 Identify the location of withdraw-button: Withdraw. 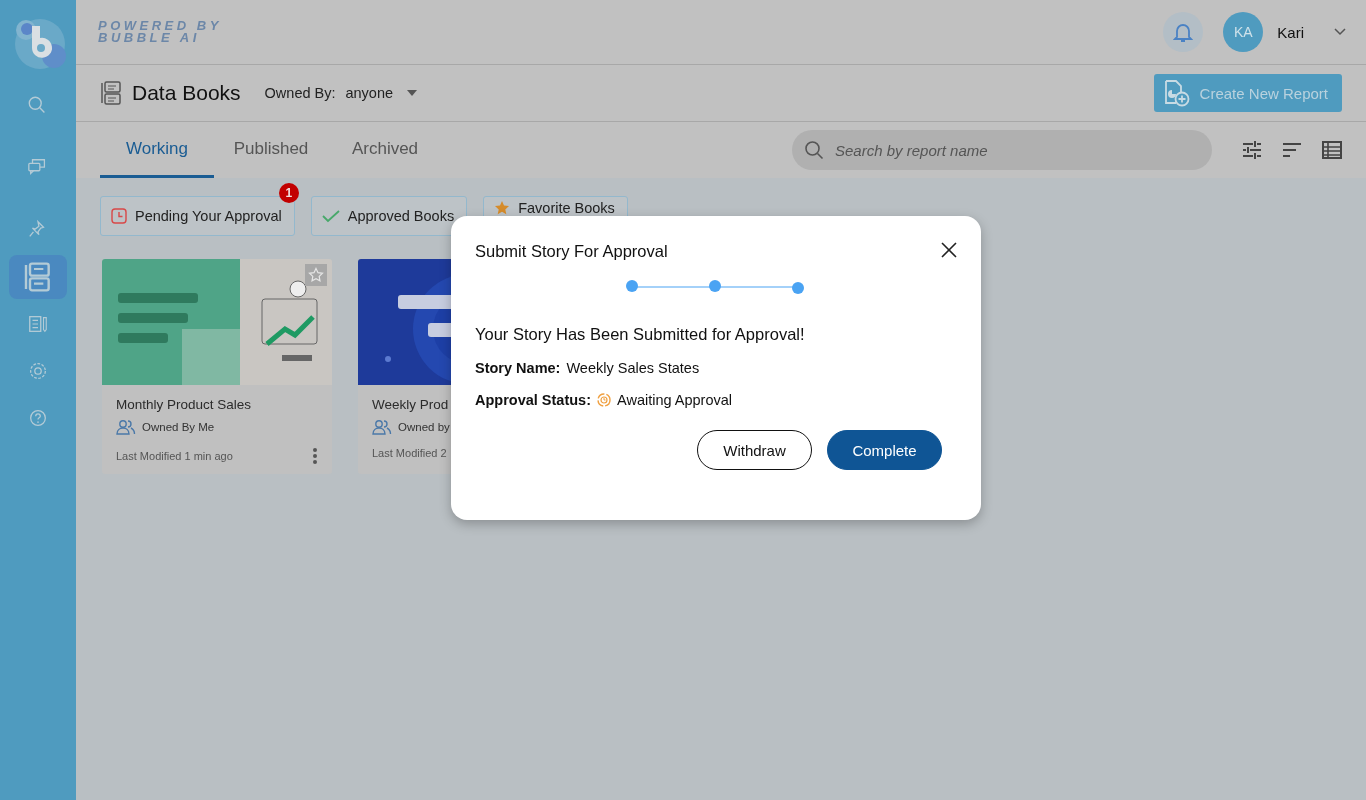
(754, 450).